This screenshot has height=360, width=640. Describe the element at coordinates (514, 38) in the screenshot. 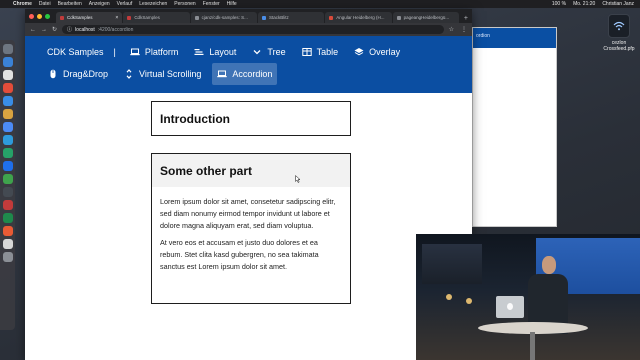

I see `background-window-nav: ordion` at that location.